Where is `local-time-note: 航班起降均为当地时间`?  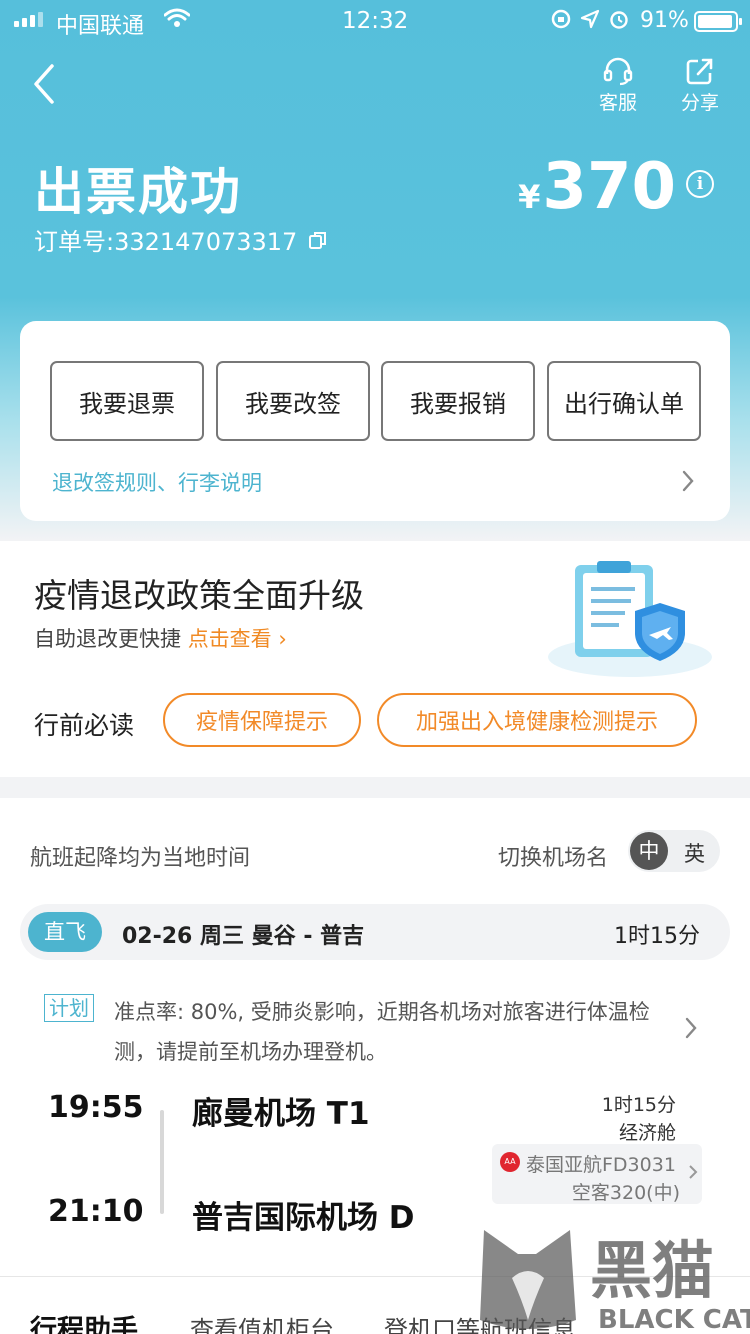 local-time-note: 航班起降均为当地时间 is located at coordinates (140, 858).